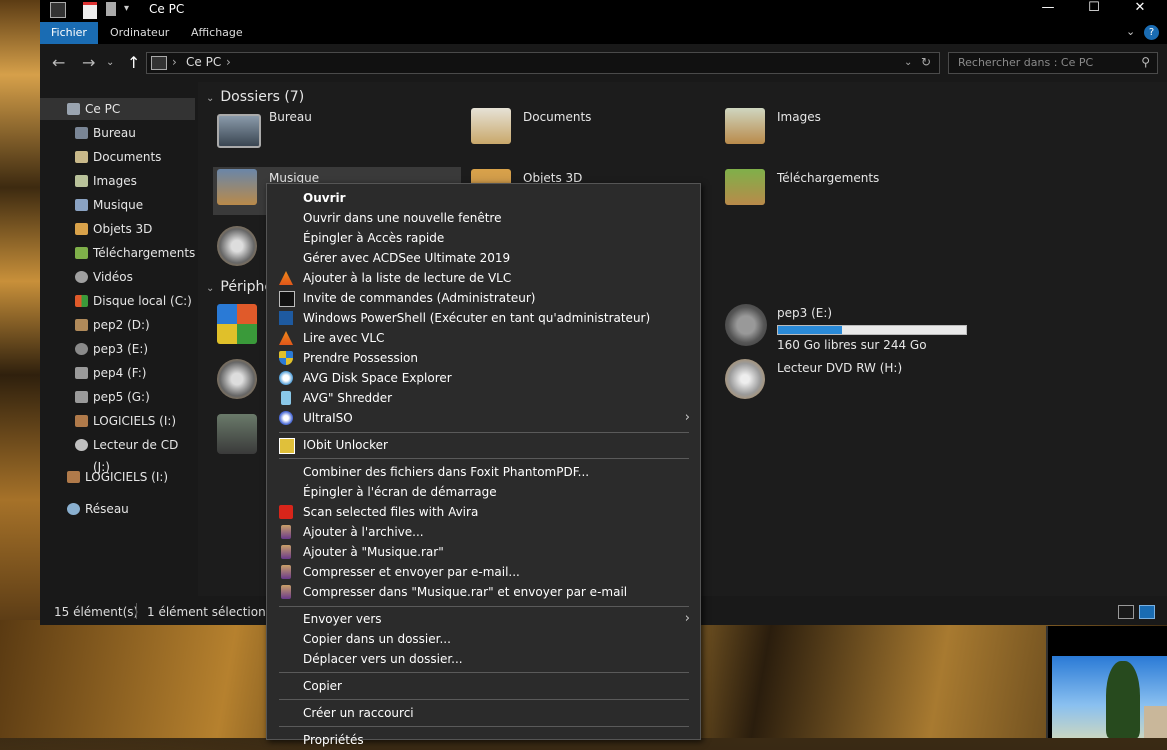  What do you see at coordinates (117, 277) in the screenshot?
I see `sidebar-item-videos: Vidéos` at bounding box center [117, 277].